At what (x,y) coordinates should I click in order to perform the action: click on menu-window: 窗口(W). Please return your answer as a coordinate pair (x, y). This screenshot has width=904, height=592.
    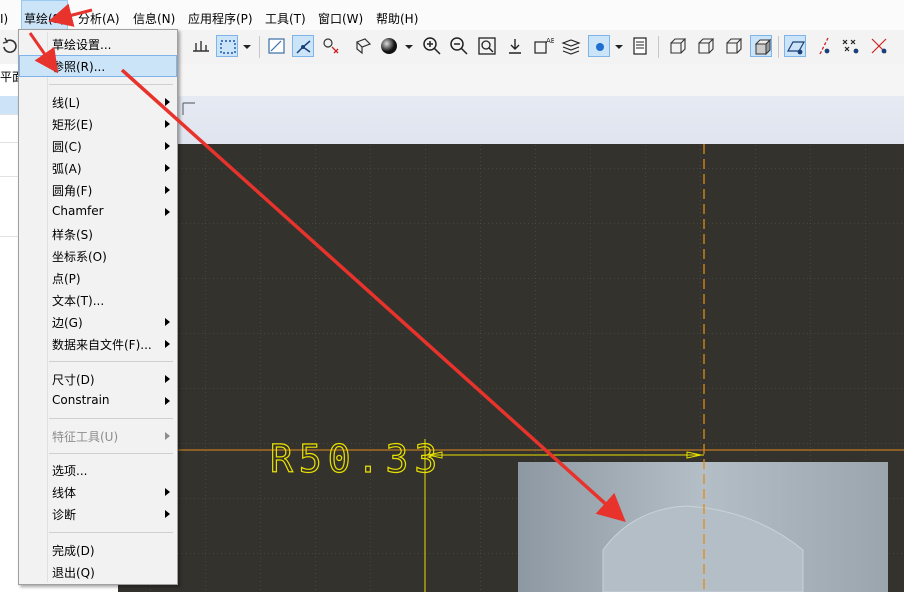
    Looking at the image, I should click on (340, 15).